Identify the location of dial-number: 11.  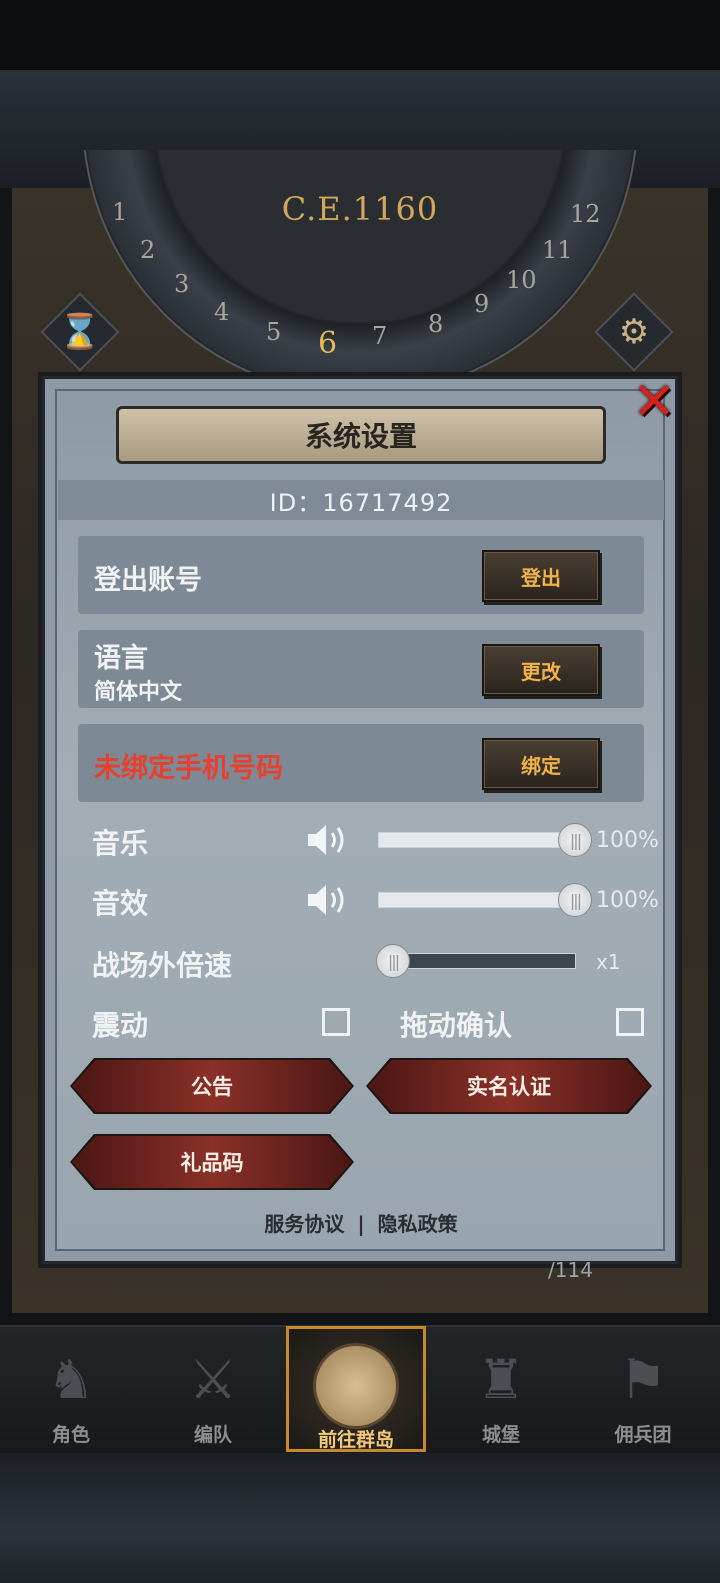
(557, 250).